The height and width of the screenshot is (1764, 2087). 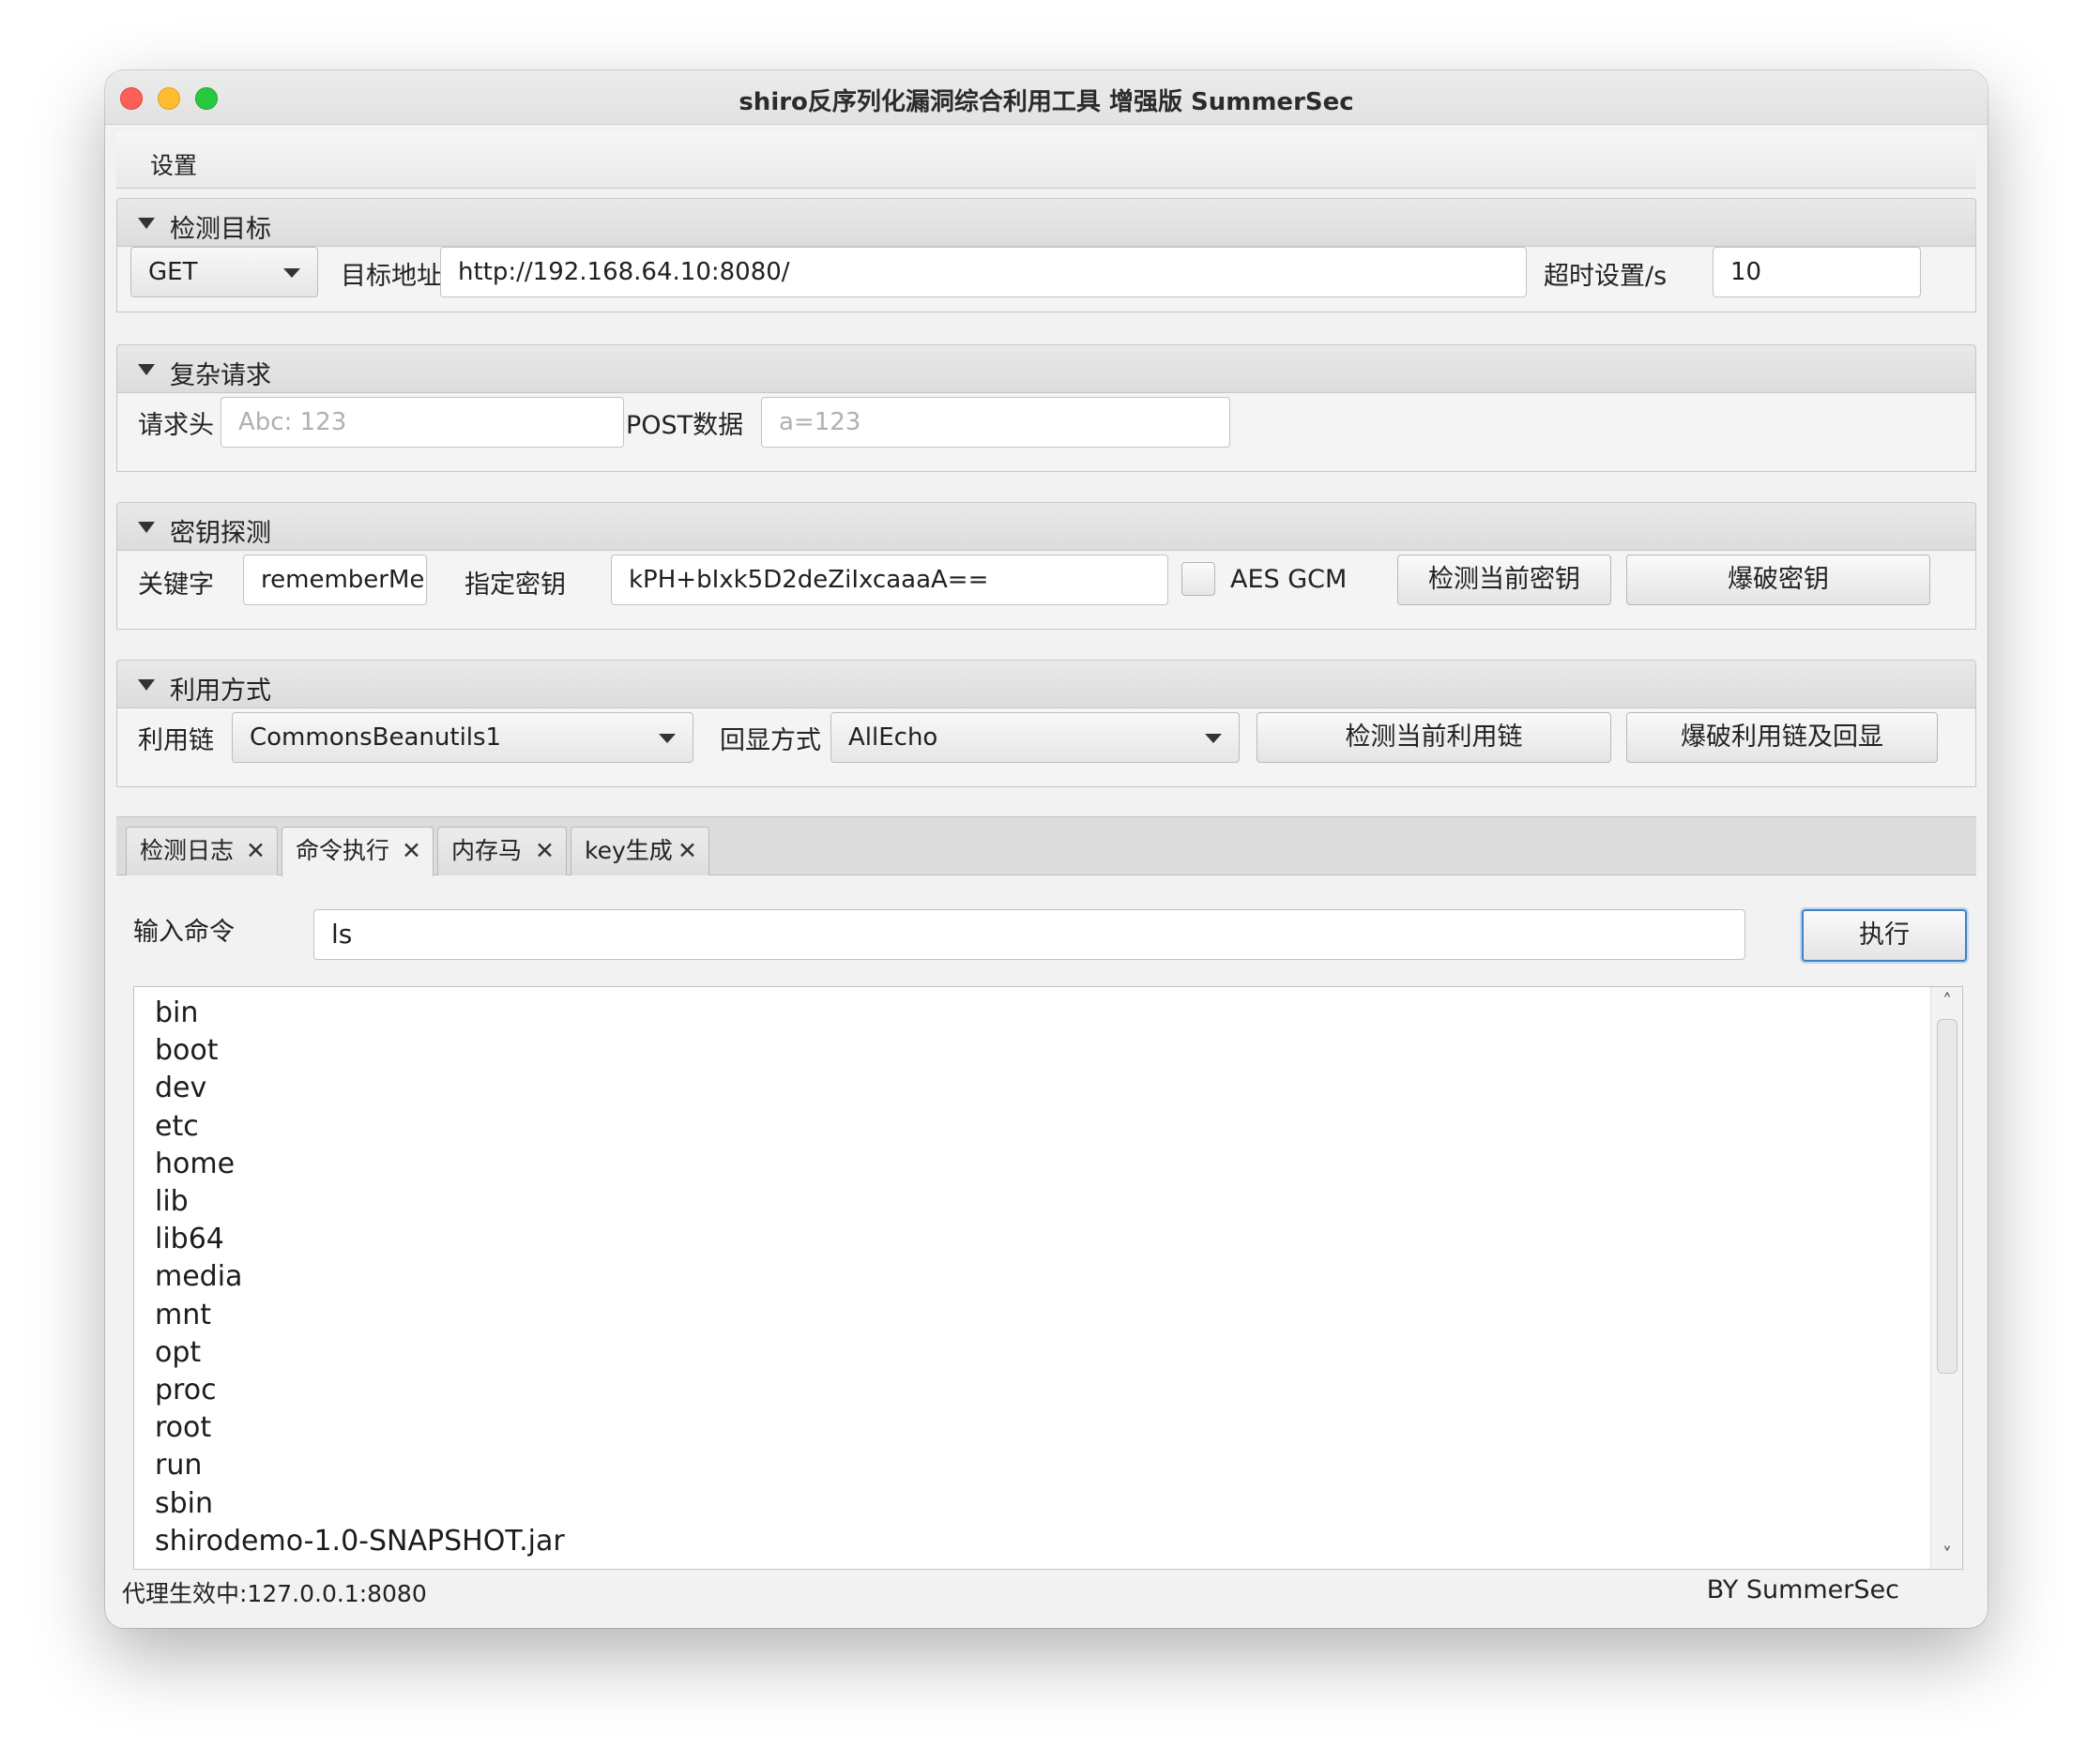 I want to click on keyword-input: rememberMe, so click(x=335, y=580).